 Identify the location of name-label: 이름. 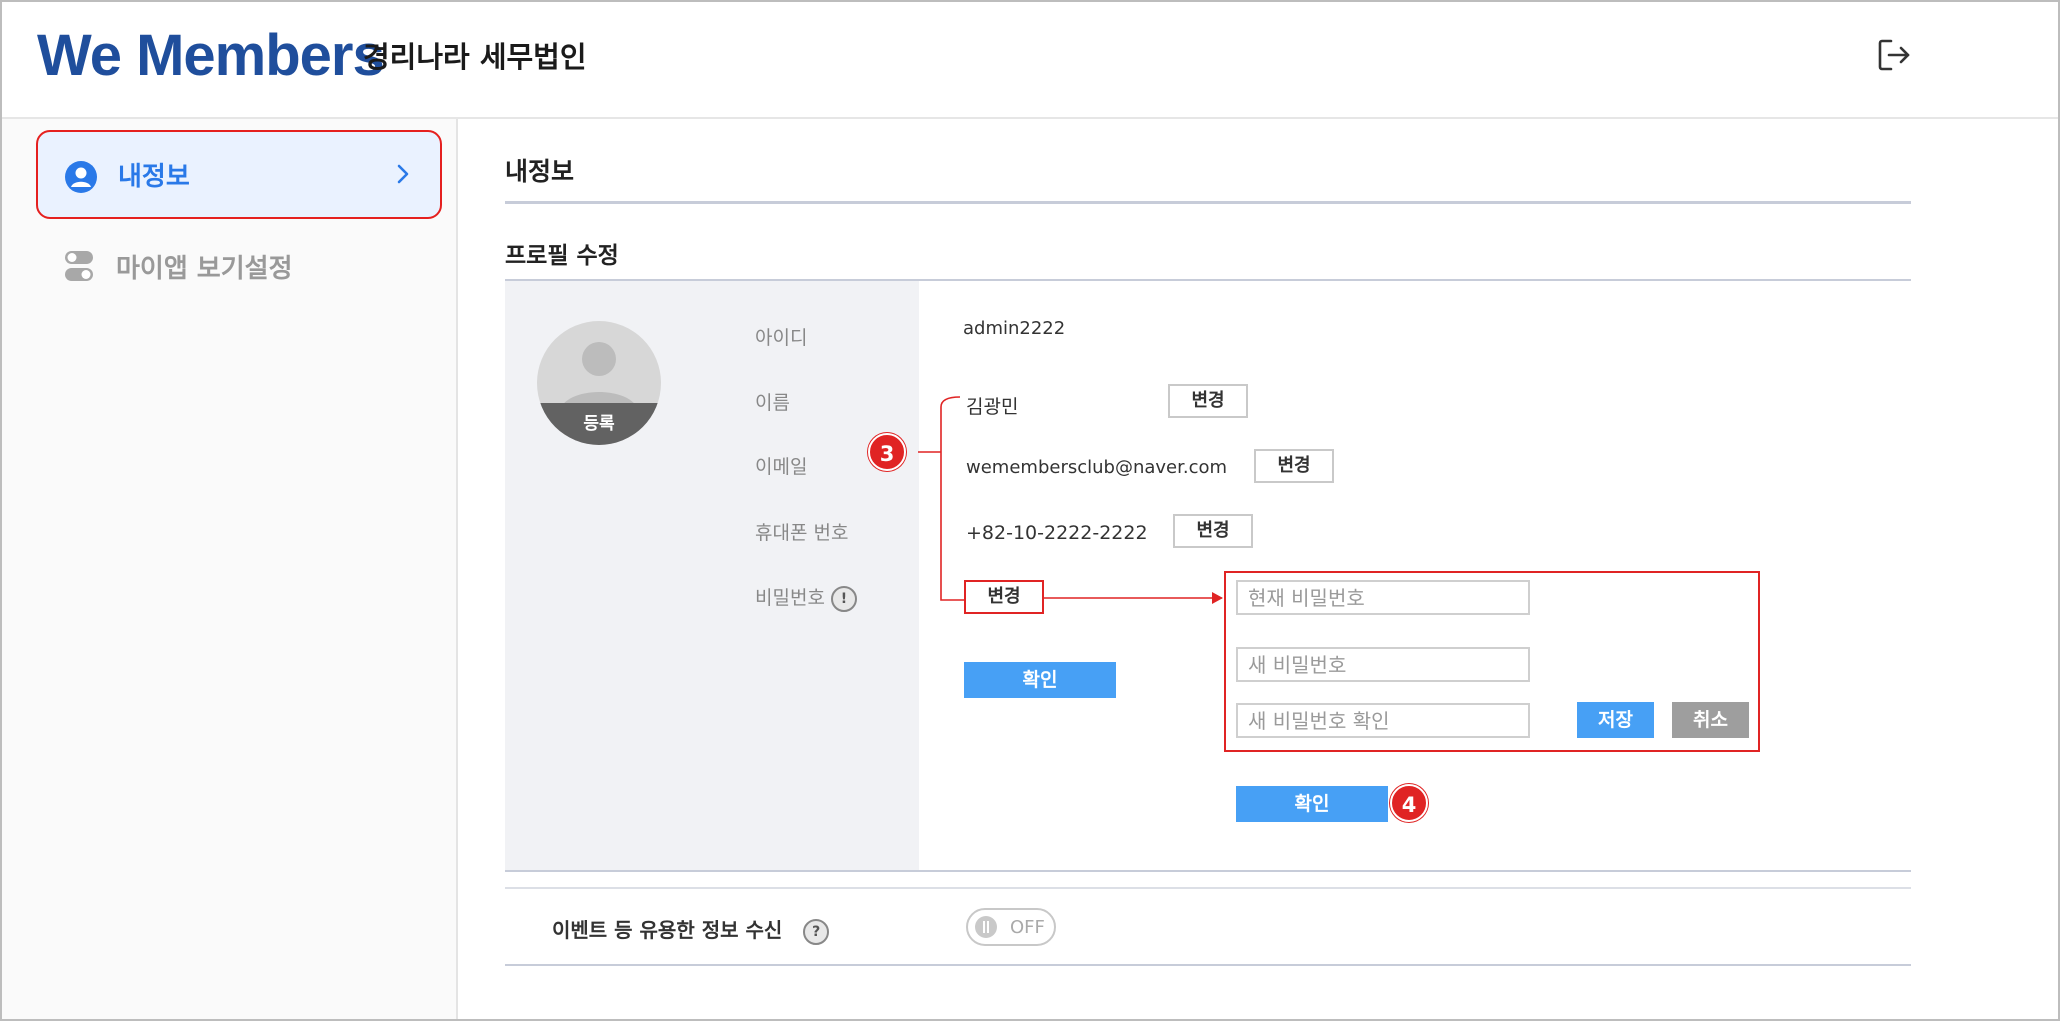
(772, 403).